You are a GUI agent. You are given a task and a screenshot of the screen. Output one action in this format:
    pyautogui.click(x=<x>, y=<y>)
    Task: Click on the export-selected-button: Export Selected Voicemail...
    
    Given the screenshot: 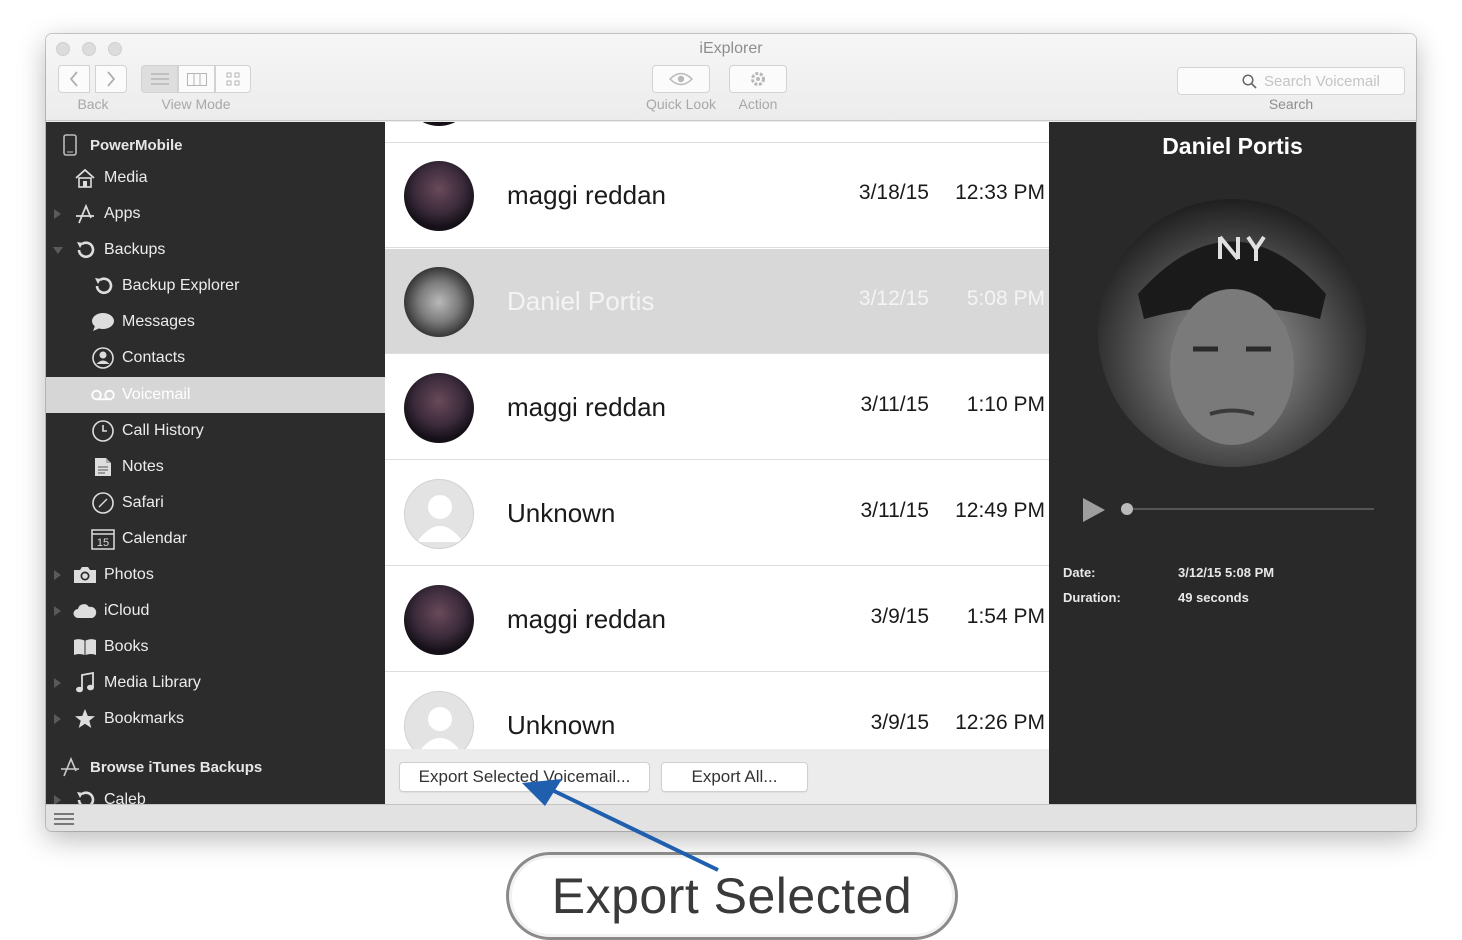 What is the action you would take?
    pyautogui.click(x=524, y=777)
    